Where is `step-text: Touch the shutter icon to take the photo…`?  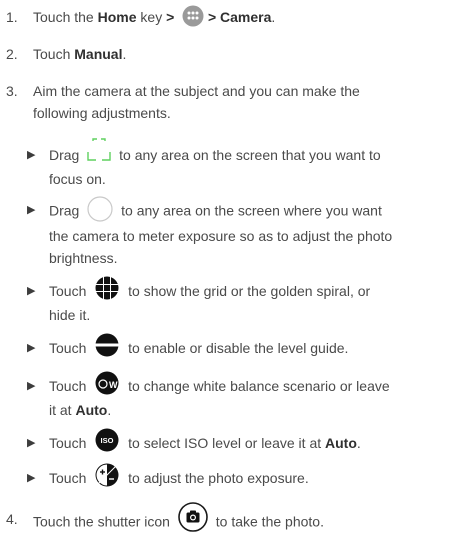
step-text: Touch the shutter icon to take the photo… is located at coordinates (245, 520).